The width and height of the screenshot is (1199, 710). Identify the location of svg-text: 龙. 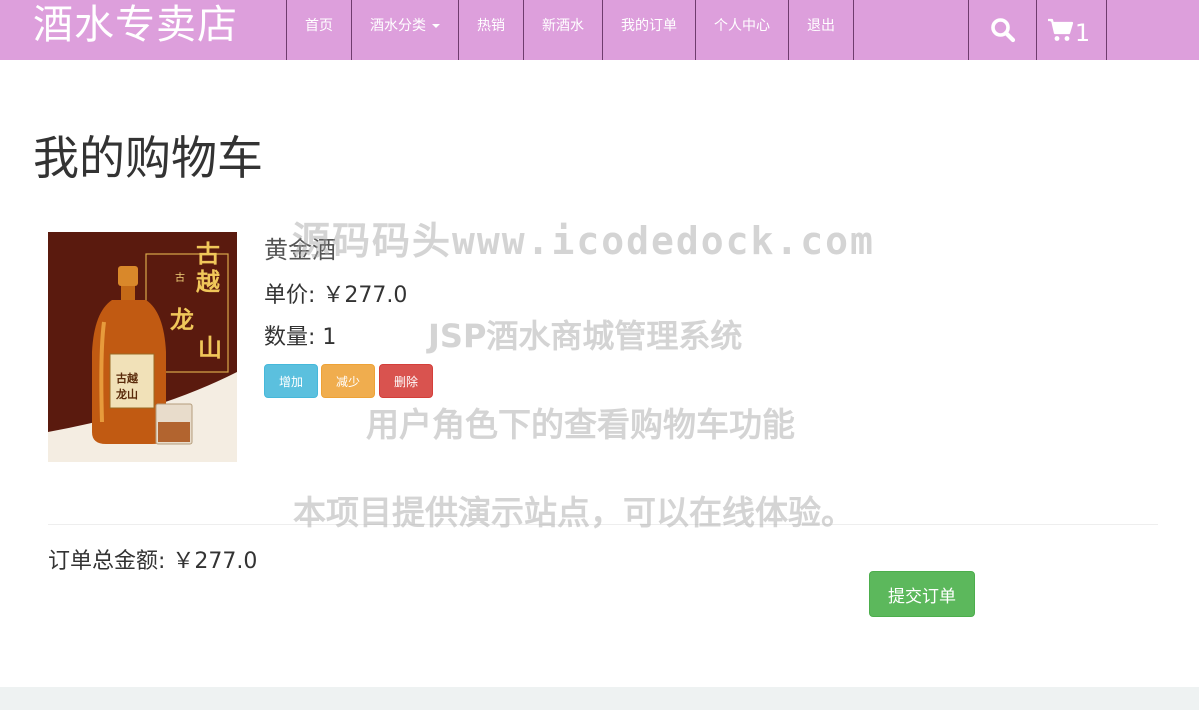
(182, 319).